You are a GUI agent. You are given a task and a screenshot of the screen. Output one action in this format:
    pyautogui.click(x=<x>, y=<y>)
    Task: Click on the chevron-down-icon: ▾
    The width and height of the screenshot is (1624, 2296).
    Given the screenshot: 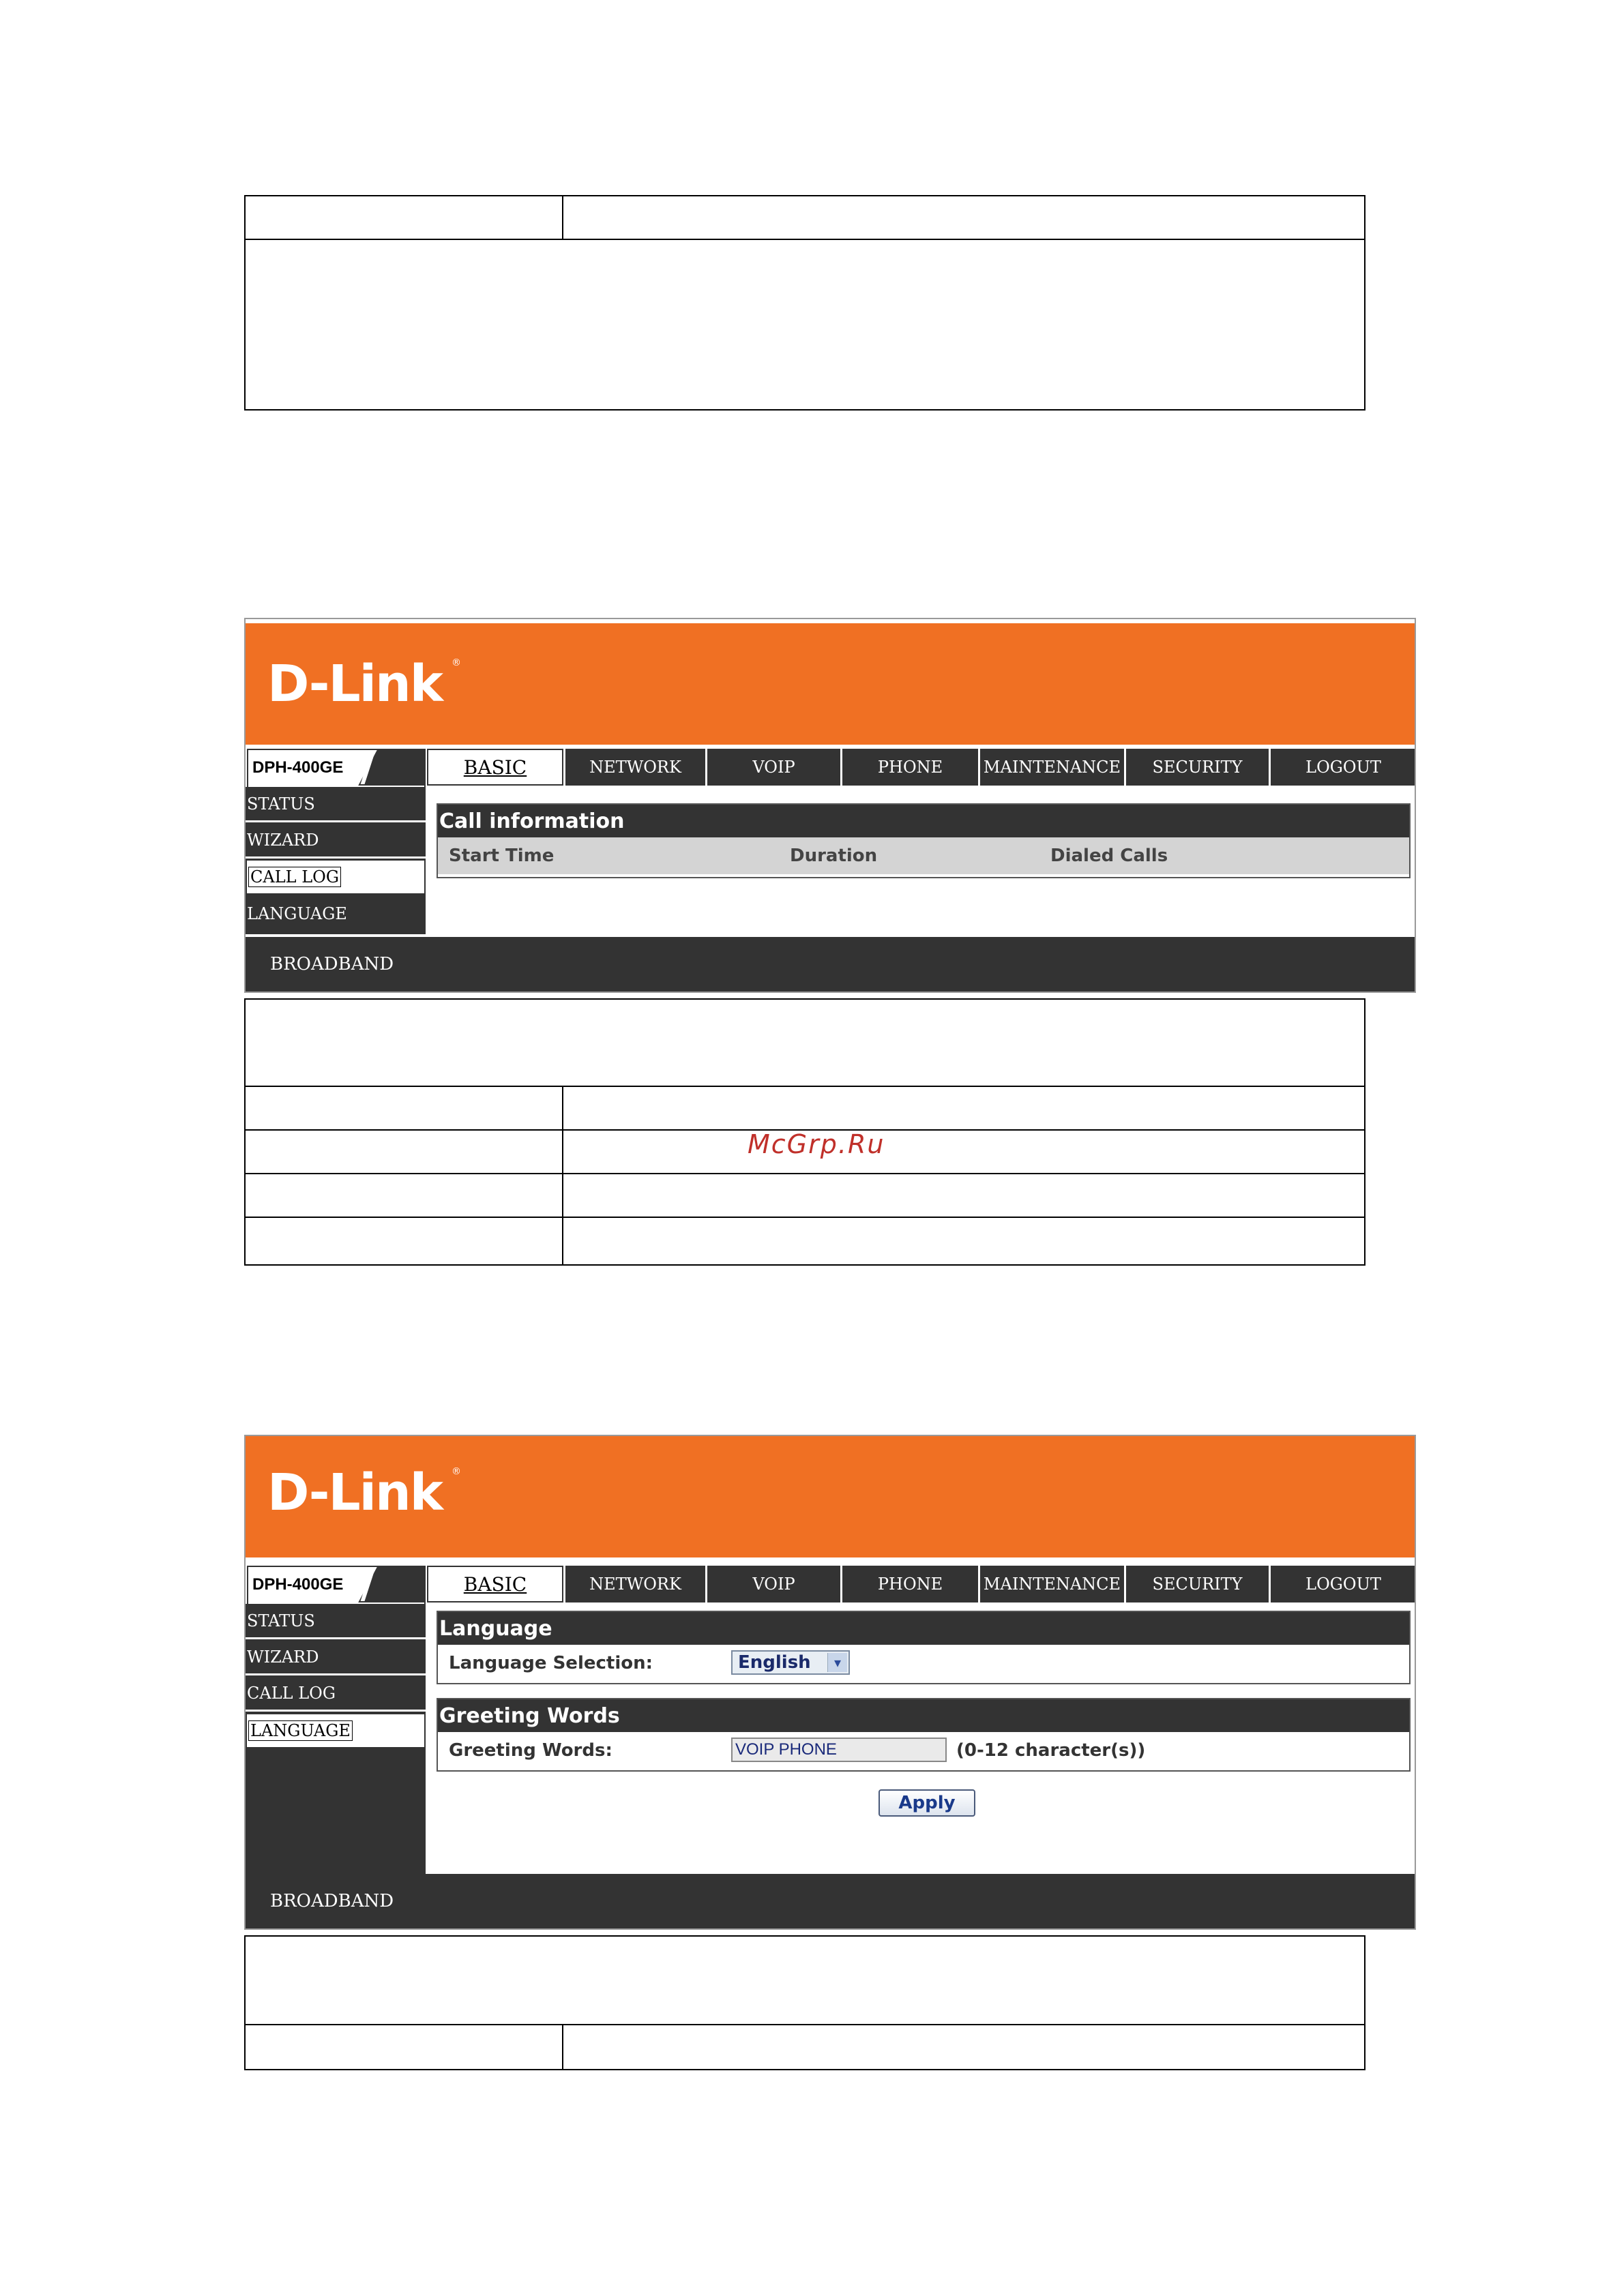 What is the action you would take?
    pyautogui.click(x=837, y=1663)
    